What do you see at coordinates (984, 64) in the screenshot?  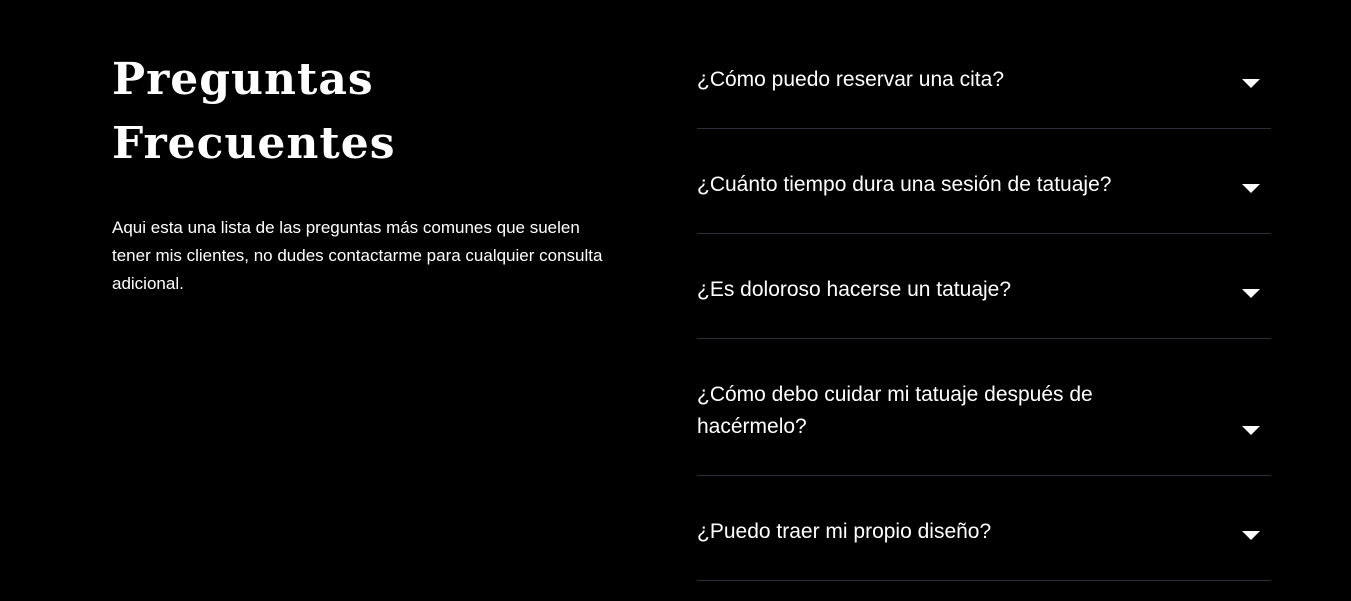 I see `faq-item-reservar-cita: ¿Cómo puedo reservar una cita?` at bounding box center [984, 64].